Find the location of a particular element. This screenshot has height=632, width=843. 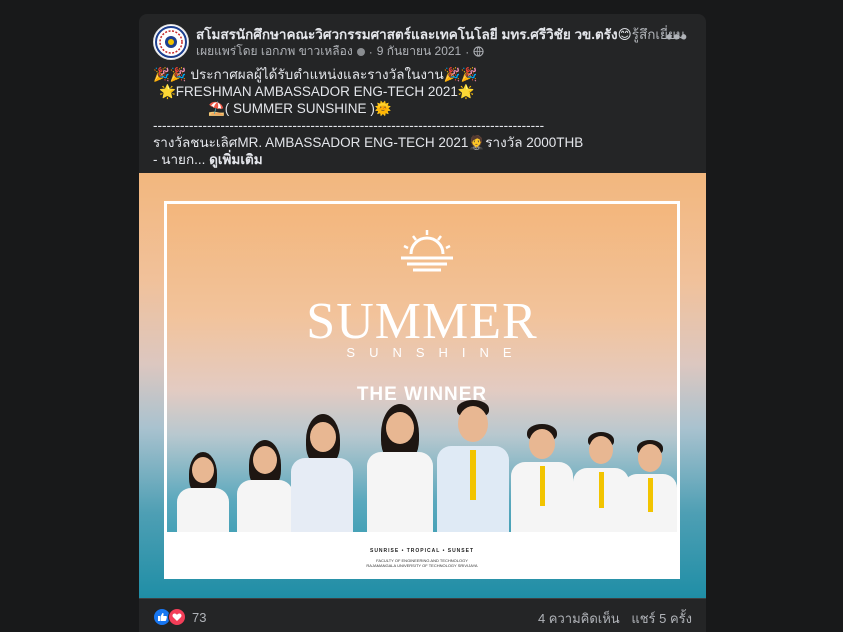

engagement-stats: 4 ความคิดเห็น แชร์ 5 ครั้ง is located at coordinates (611, 618).